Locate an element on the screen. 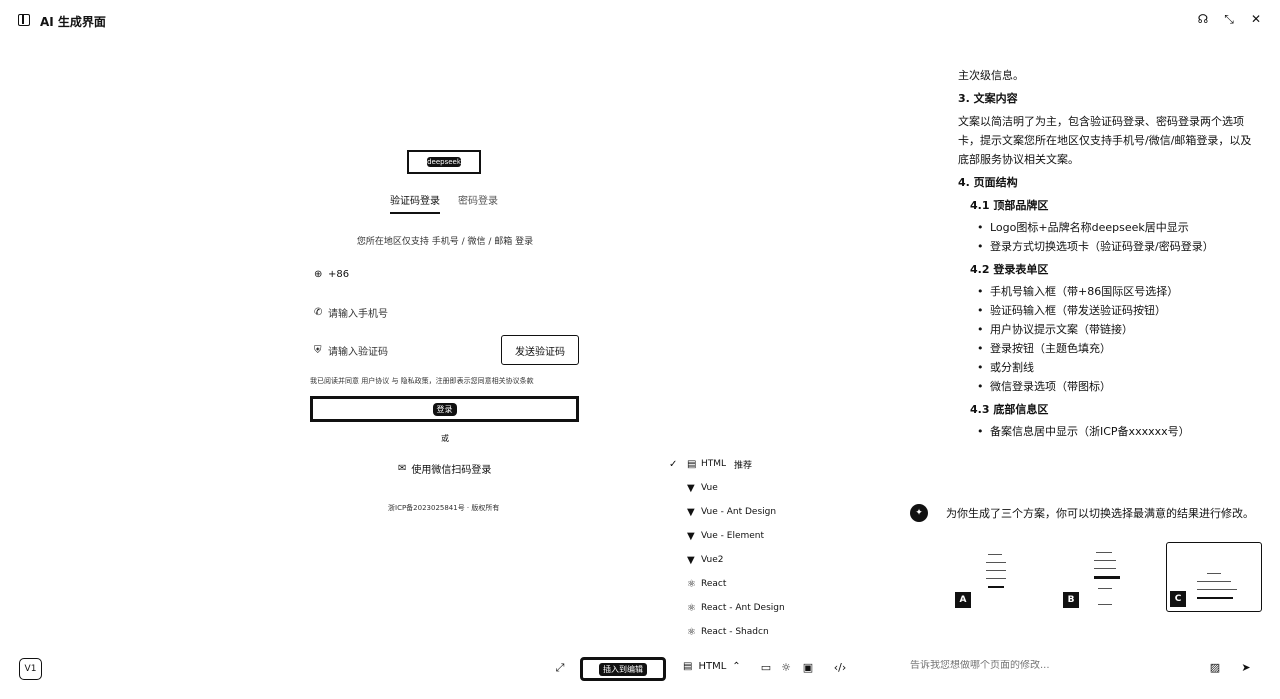  code-placeholder: 请输入验证码 is located at coordinates (358, 352).